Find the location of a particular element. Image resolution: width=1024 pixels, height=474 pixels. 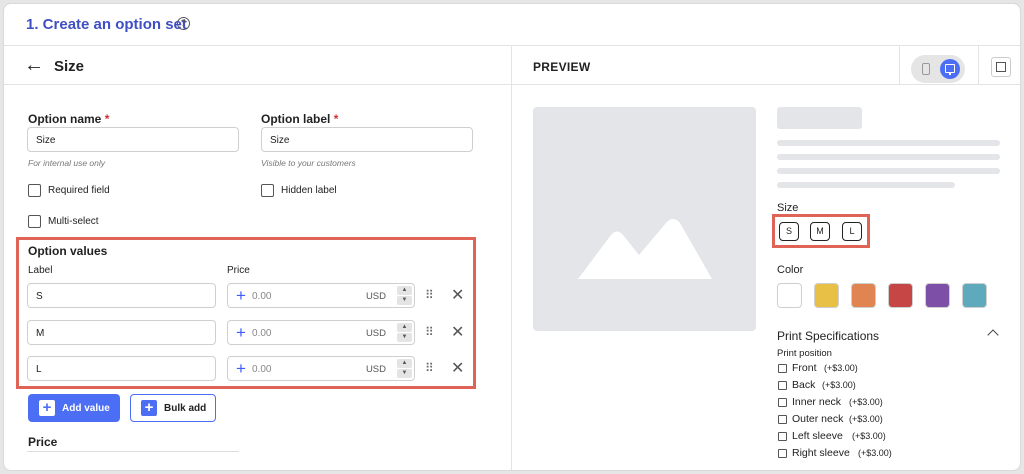

preview-title: PREVIEW is located at coordinates (562, 67).